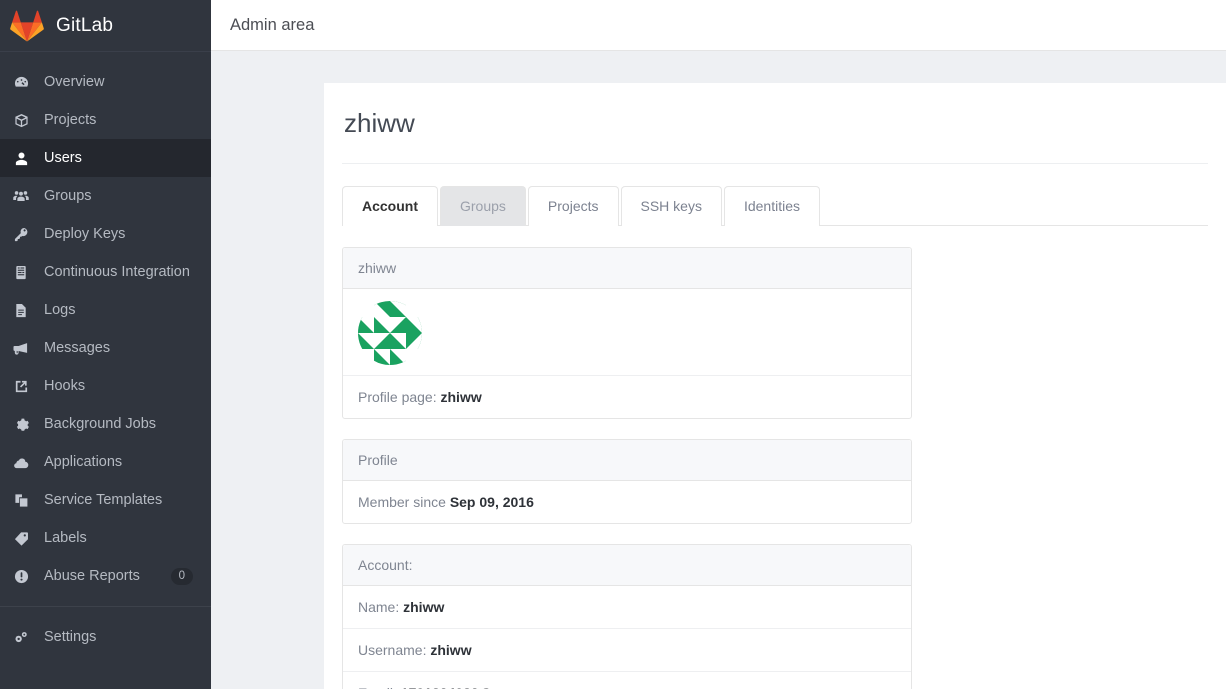  Describe the element at coordinates (105, 310) in the screenshot. I see `sidebar-item-logs: Logs` at that location.